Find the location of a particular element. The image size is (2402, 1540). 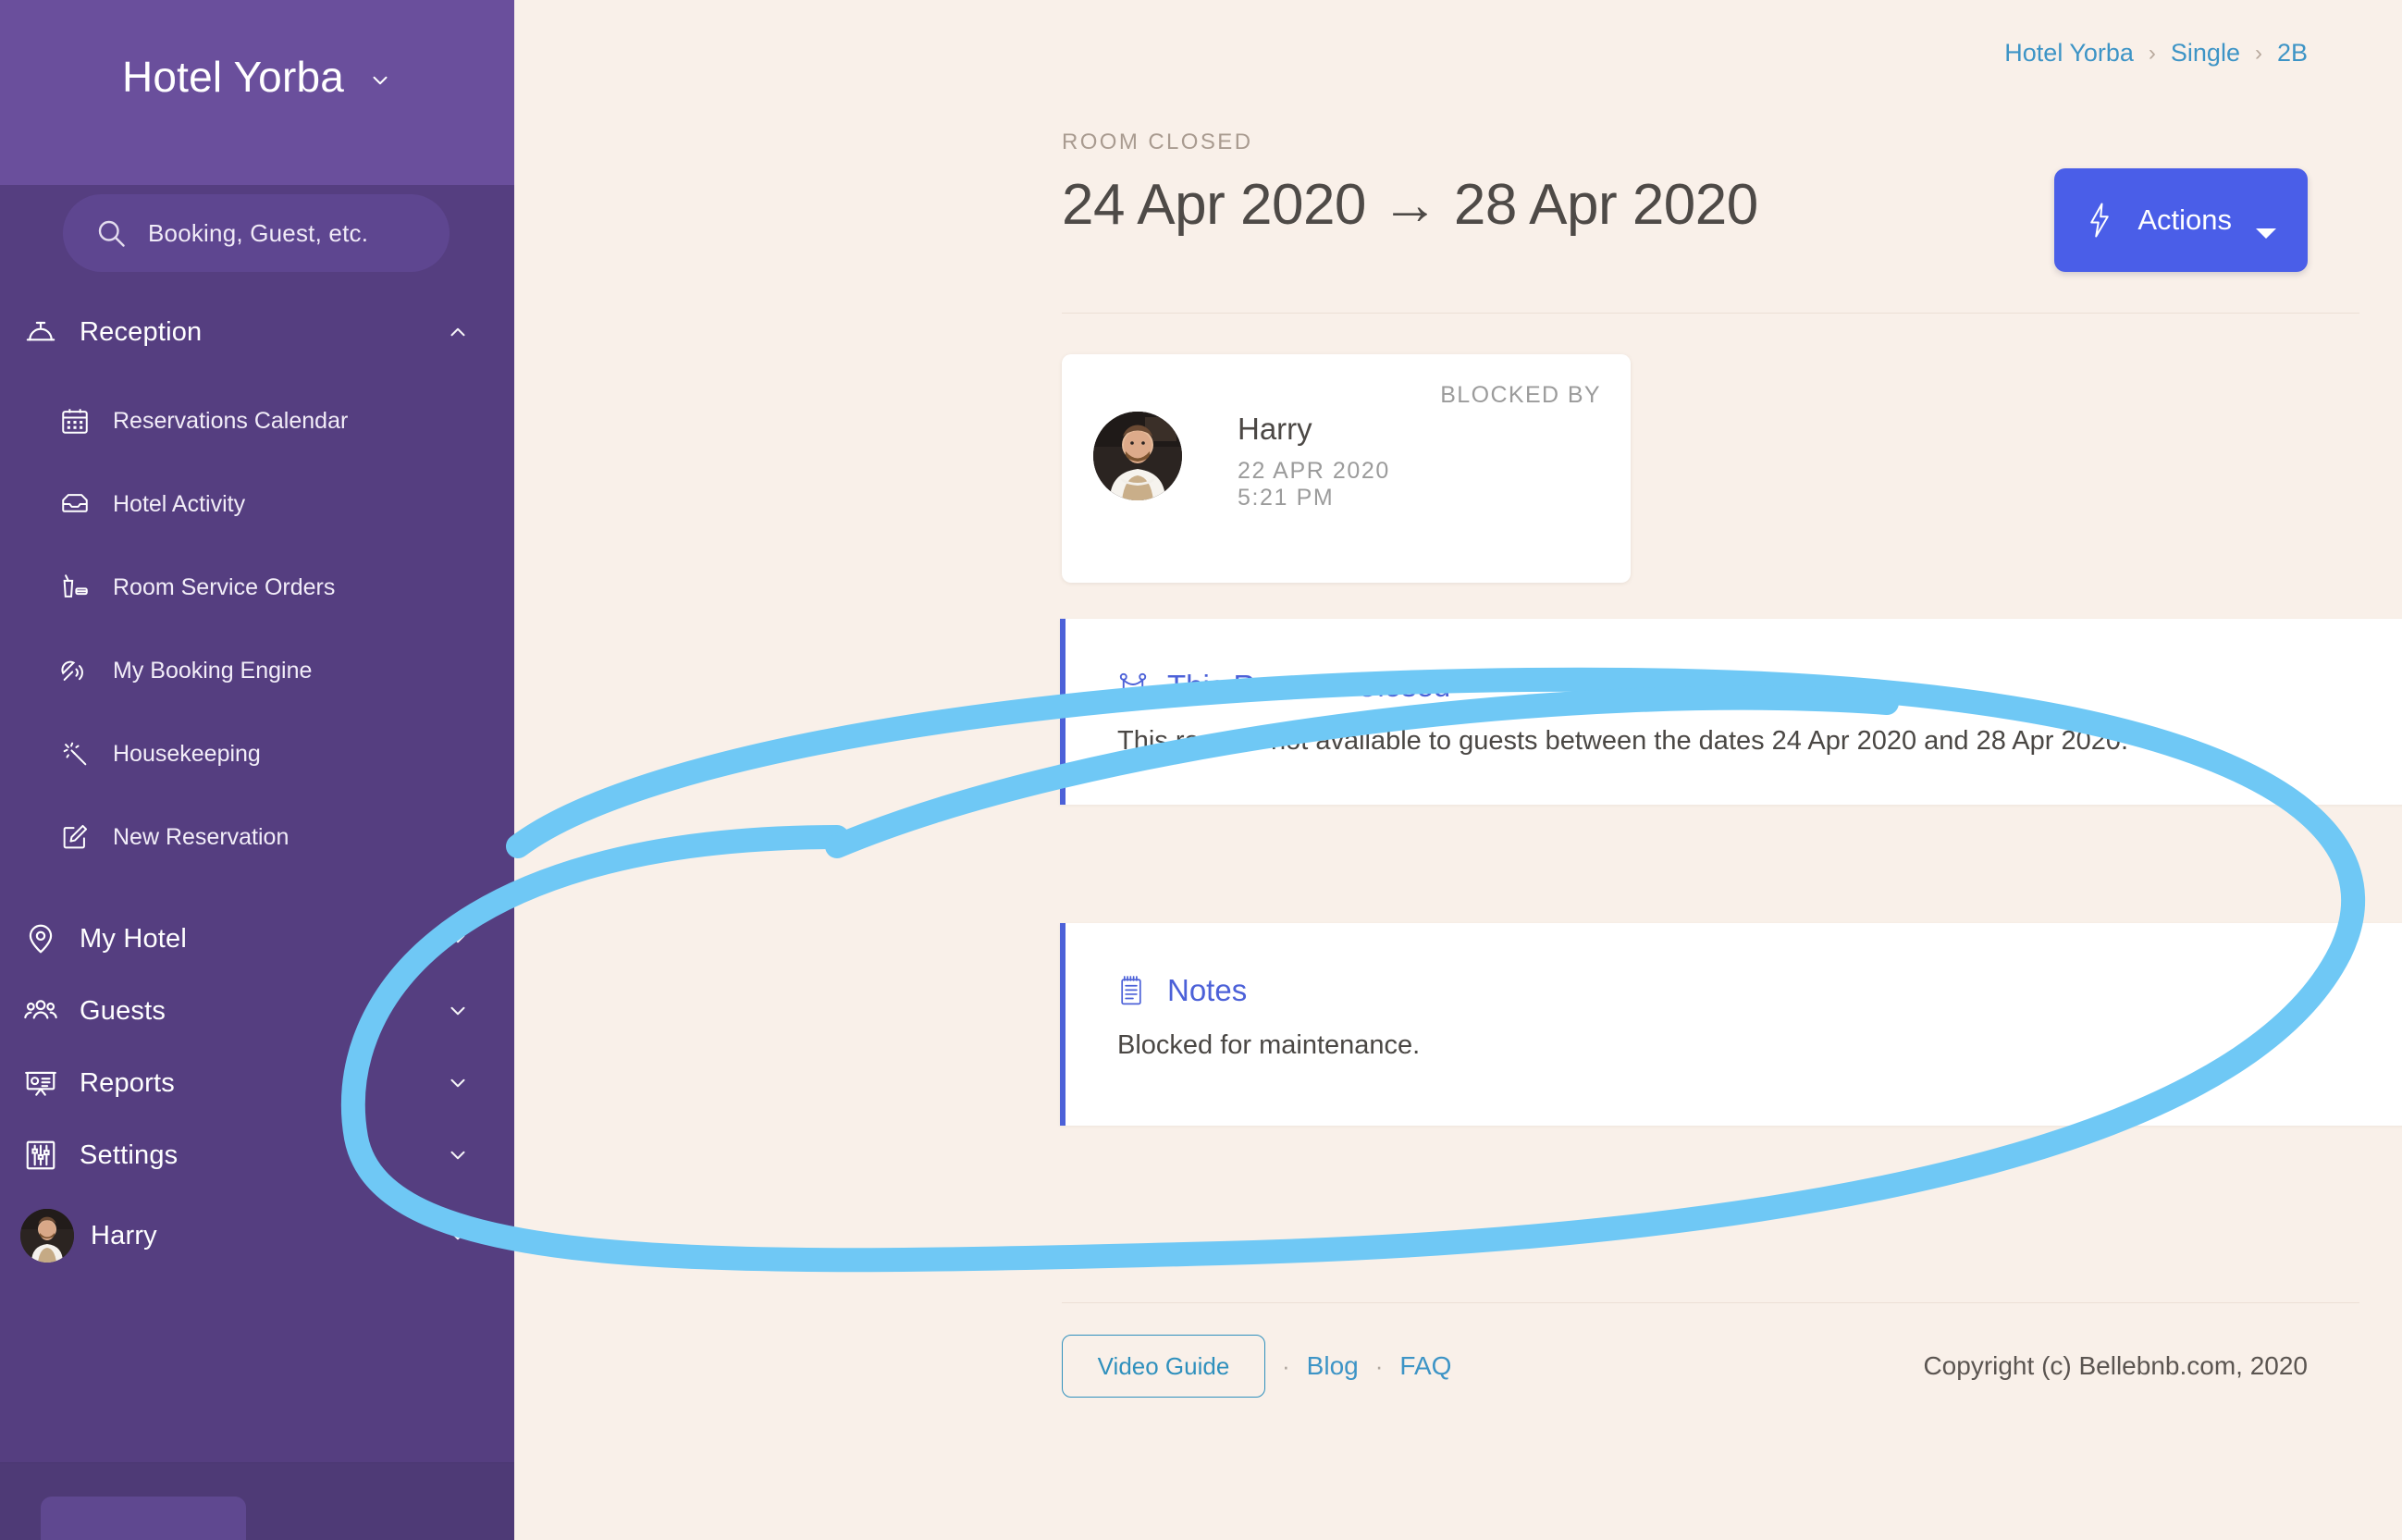

sidebar-item-label: Housekeeping is located at coordinates (187, 754).